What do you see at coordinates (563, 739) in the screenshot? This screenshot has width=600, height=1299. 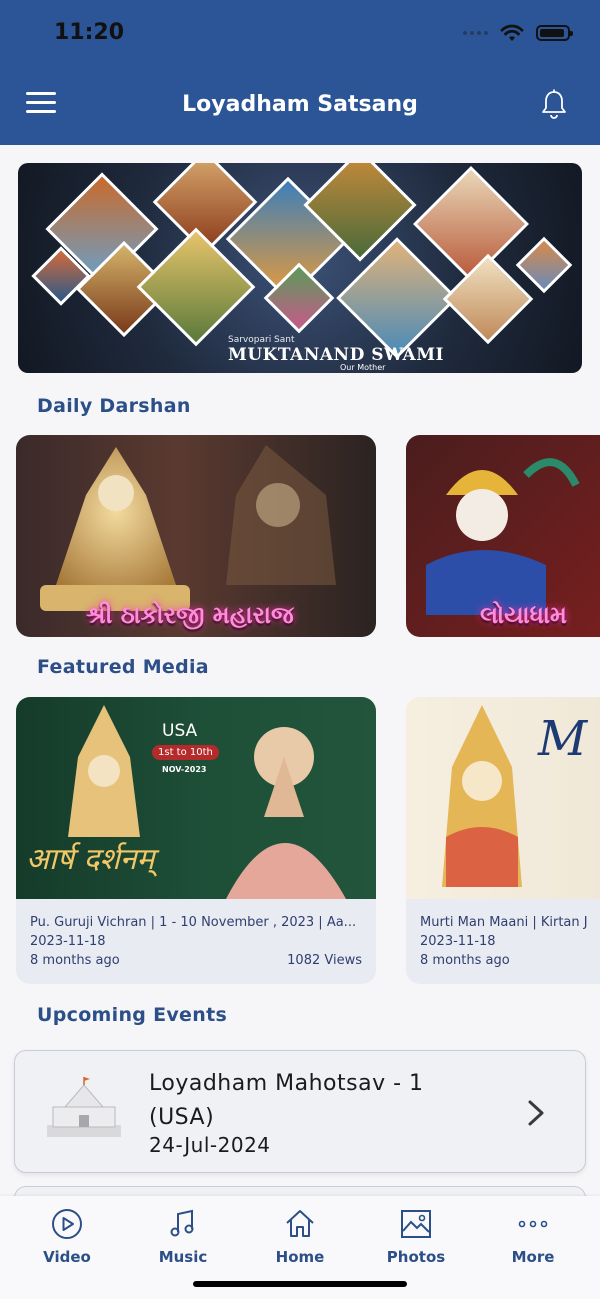 I see `poster-text: M` at bounding box center [563, 739].